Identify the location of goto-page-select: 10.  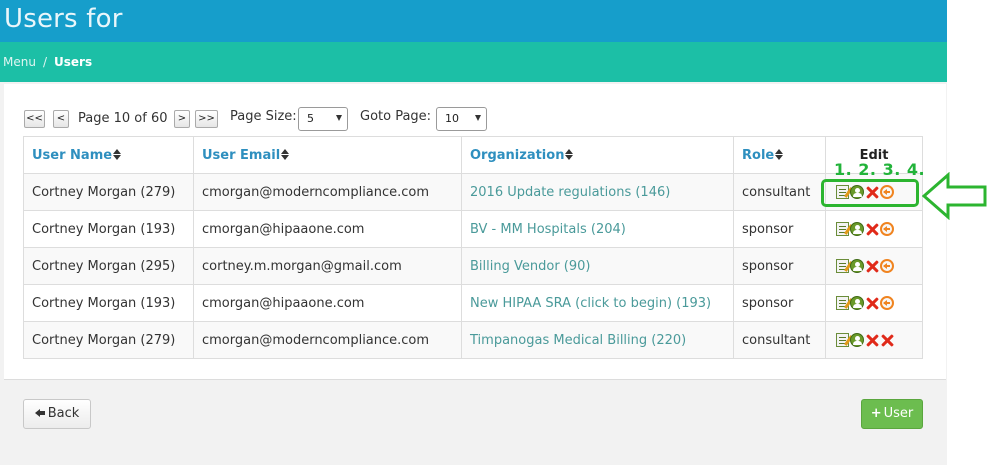
(461, 119).